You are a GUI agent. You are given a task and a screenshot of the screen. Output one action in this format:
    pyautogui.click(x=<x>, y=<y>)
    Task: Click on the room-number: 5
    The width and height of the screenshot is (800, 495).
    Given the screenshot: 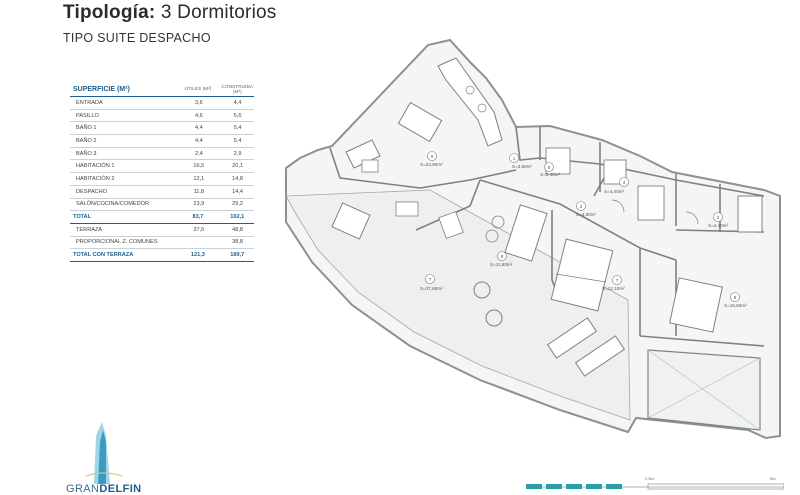 What is the action you would take?
    pyautogui.click(x=549, y=167)
    